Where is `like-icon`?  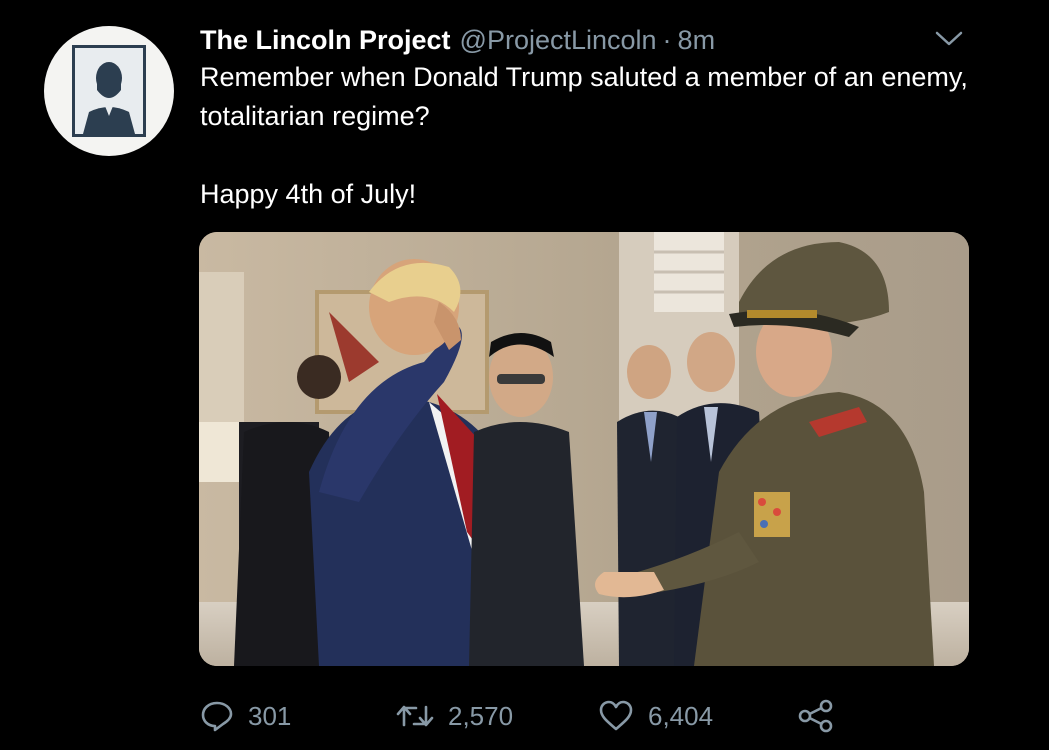 like-icon is located at coordinates (616, 715).